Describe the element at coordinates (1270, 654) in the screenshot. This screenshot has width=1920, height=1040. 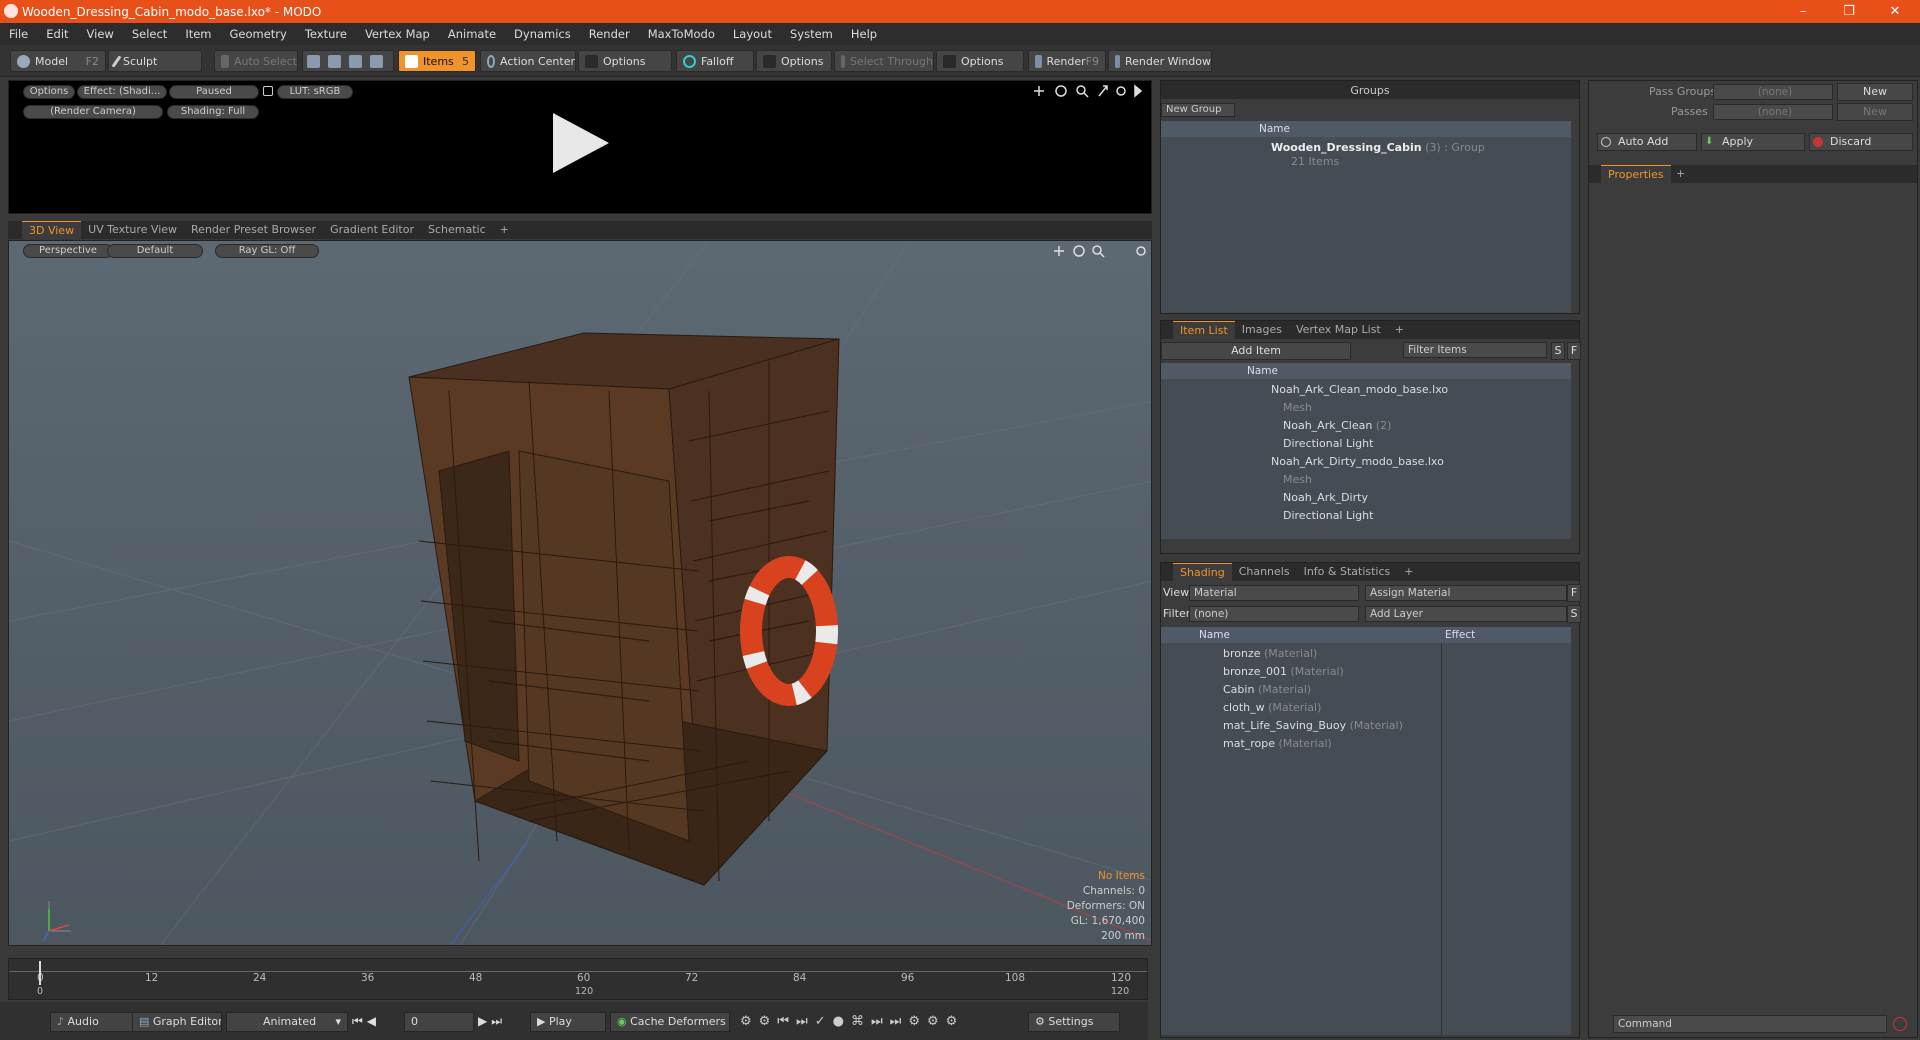
I see `shader-row: bronze (Material)` at that location.